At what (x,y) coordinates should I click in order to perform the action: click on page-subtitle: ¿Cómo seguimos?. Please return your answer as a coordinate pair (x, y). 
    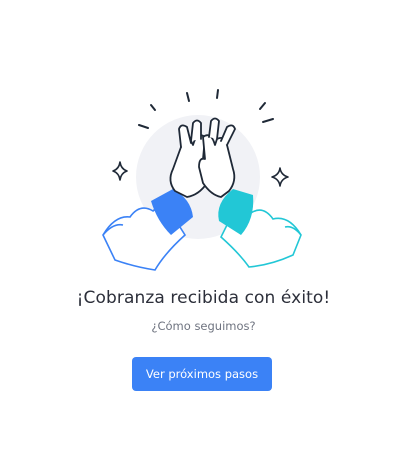
    Looking at the image, I should click on (203, 326).